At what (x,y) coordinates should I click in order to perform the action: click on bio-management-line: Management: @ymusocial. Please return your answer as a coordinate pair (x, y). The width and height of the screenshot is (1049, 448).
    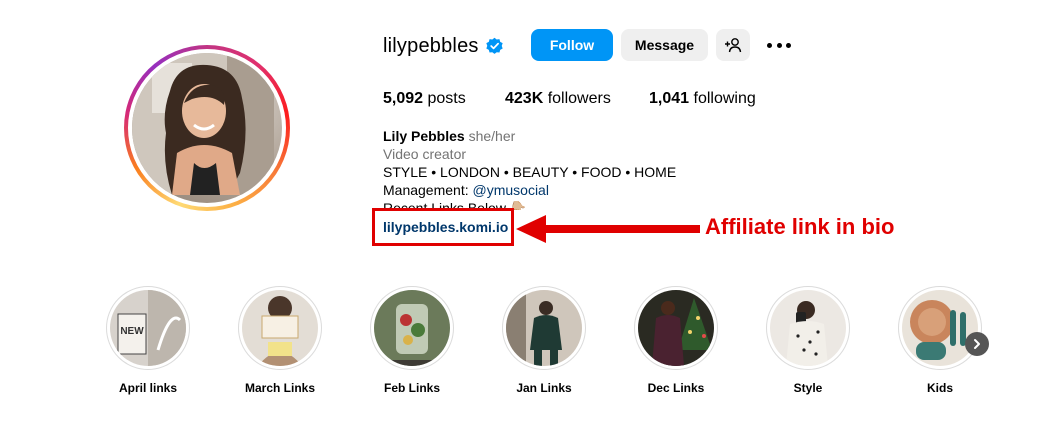
    Looking at the image, I should click on (466, 190).